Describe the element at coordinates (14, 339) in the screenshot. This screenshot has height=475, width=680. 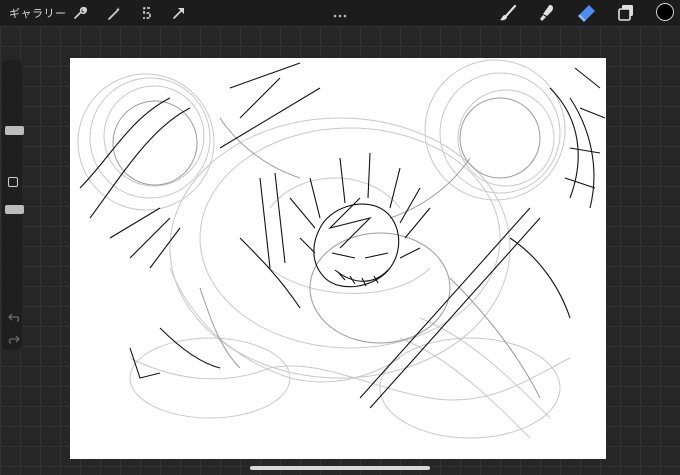
I see `redo-icon` at that location.